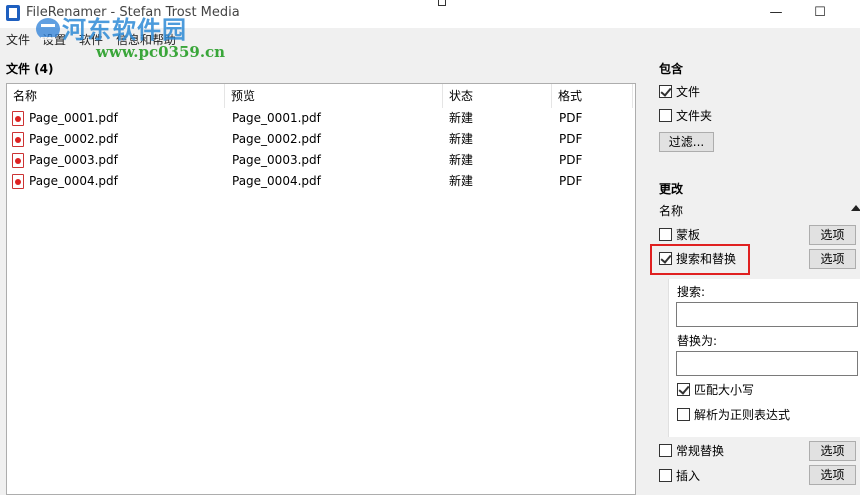 The image size is (860, 495). Describe the element at coordinates (820, 13) in the screenshot. I see `maximize-button: ☐` at that location.